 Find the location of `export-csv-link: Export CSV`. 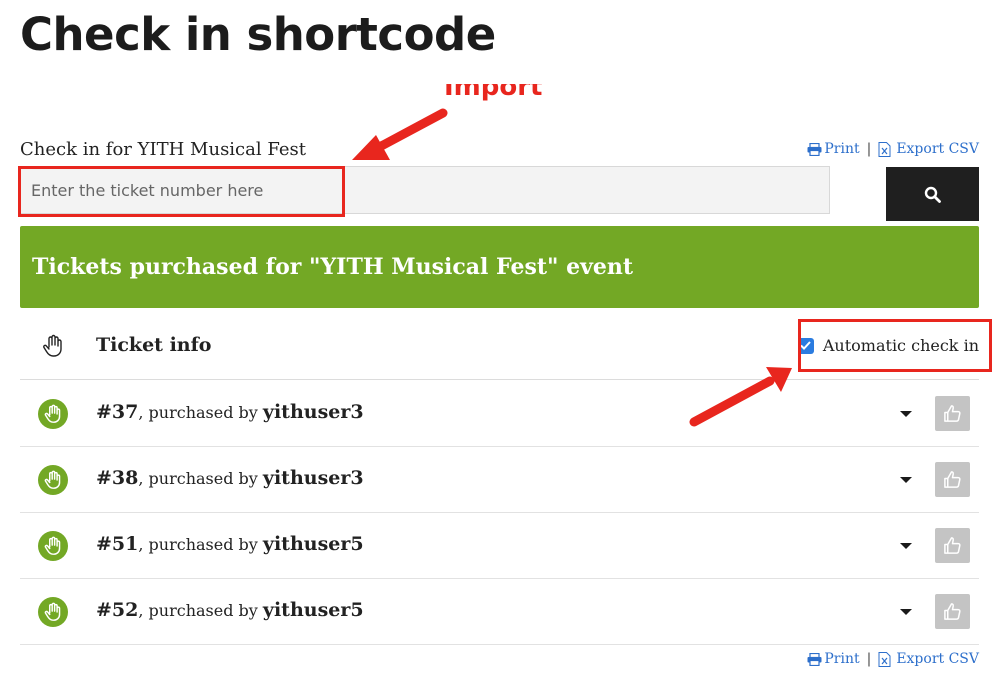

export-csv-link: Export CSV is located at coordinates (928, 149).